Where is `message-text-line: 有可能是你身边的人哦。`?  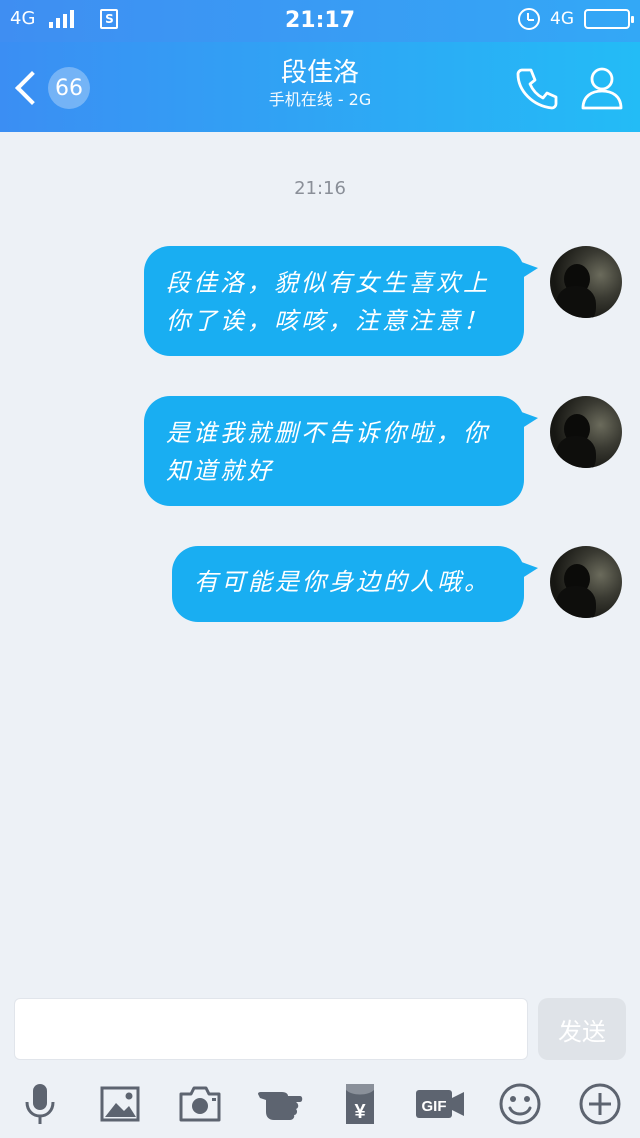 message-text-line: 有可能是你身边的人哦。 is located at coordinates (342, 582).